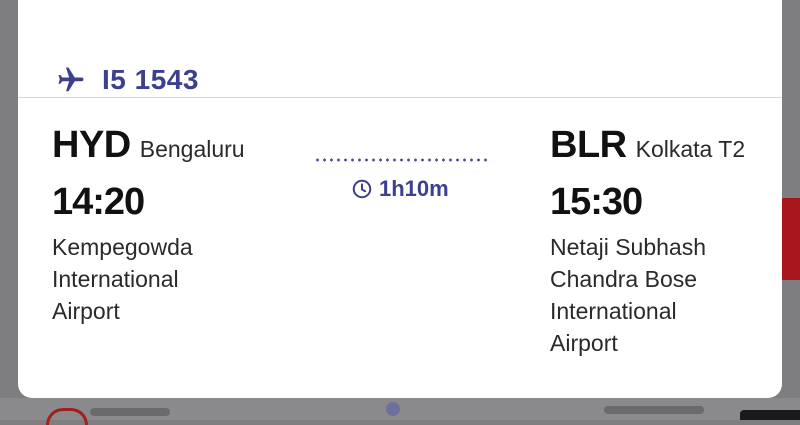 Image resolution: width=800 pixels, height=425 pixels. What do you see at coordinates (115, 279) in the screenshot?
I see `departure-airport-line: International` at bounding box center [115, 279].